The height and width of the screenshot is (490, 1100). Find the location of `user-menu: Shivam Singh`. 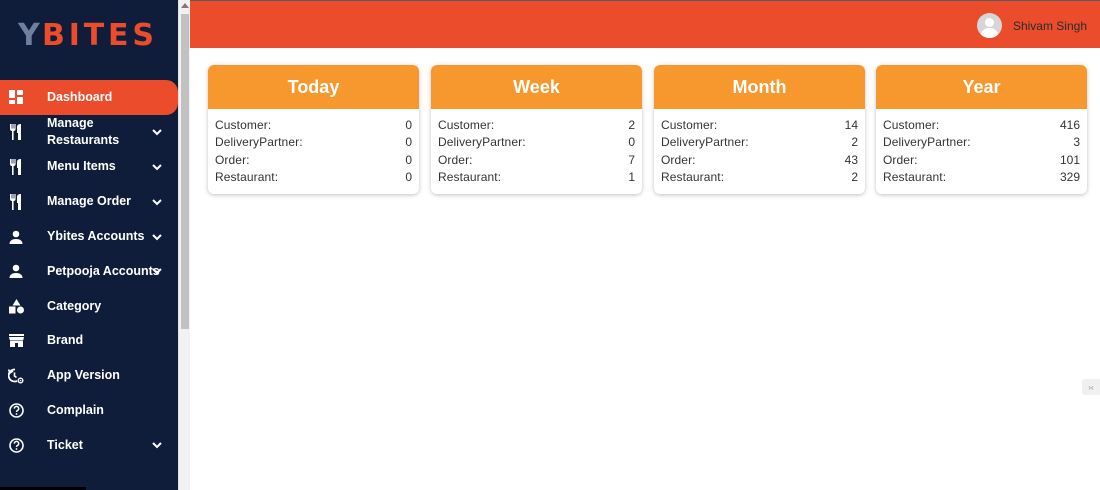

user-menu: Shivam Singh is located at coordinates (1031, 25).